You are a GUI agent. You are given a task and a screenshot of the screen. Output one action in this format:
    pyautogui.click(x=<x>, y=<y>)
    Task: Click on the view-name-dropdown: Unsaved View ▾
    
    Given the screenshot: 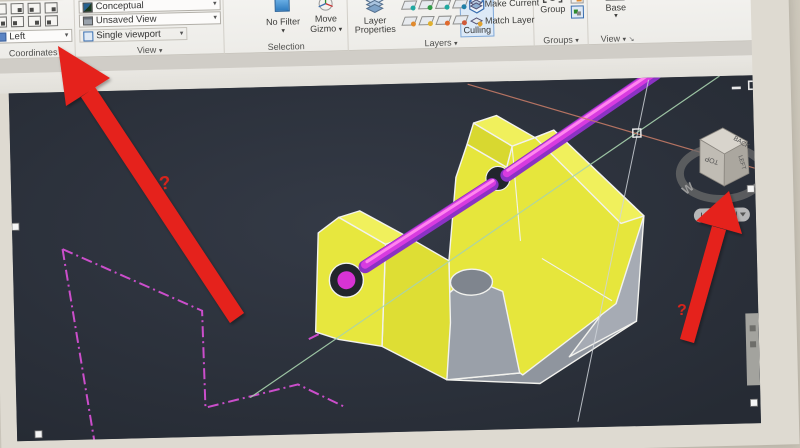 What is the action you would take?
    pyautogui.click(x=150, y=19)
    